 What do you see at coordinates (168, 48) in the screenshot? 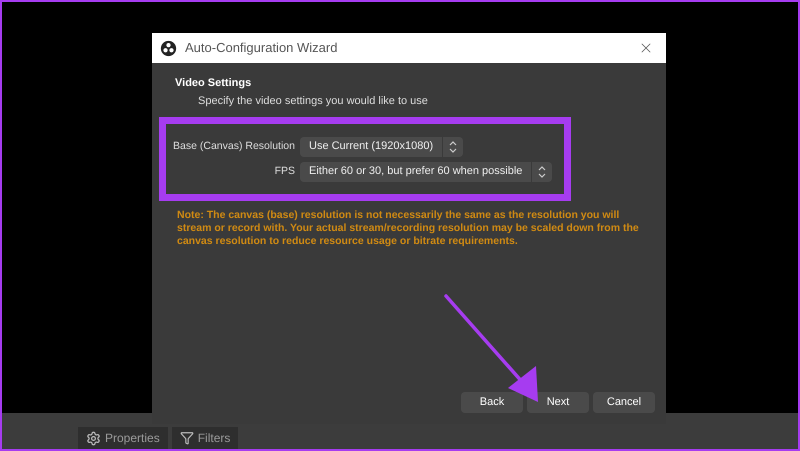
I see `logo-icon` at bounding box center [168, 48].